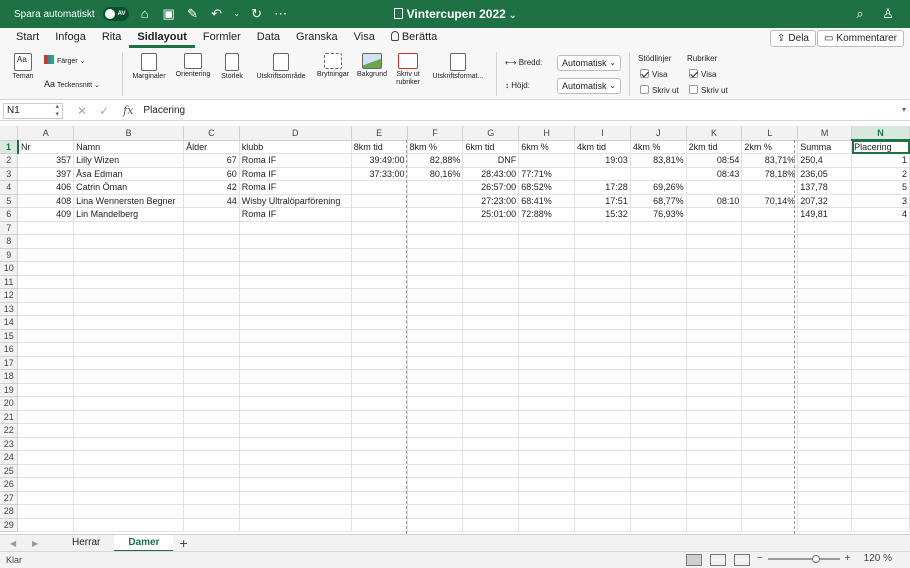 The width and height of the screenshot is (910, 568). I want to click on cell: 67, so click(211, 160).